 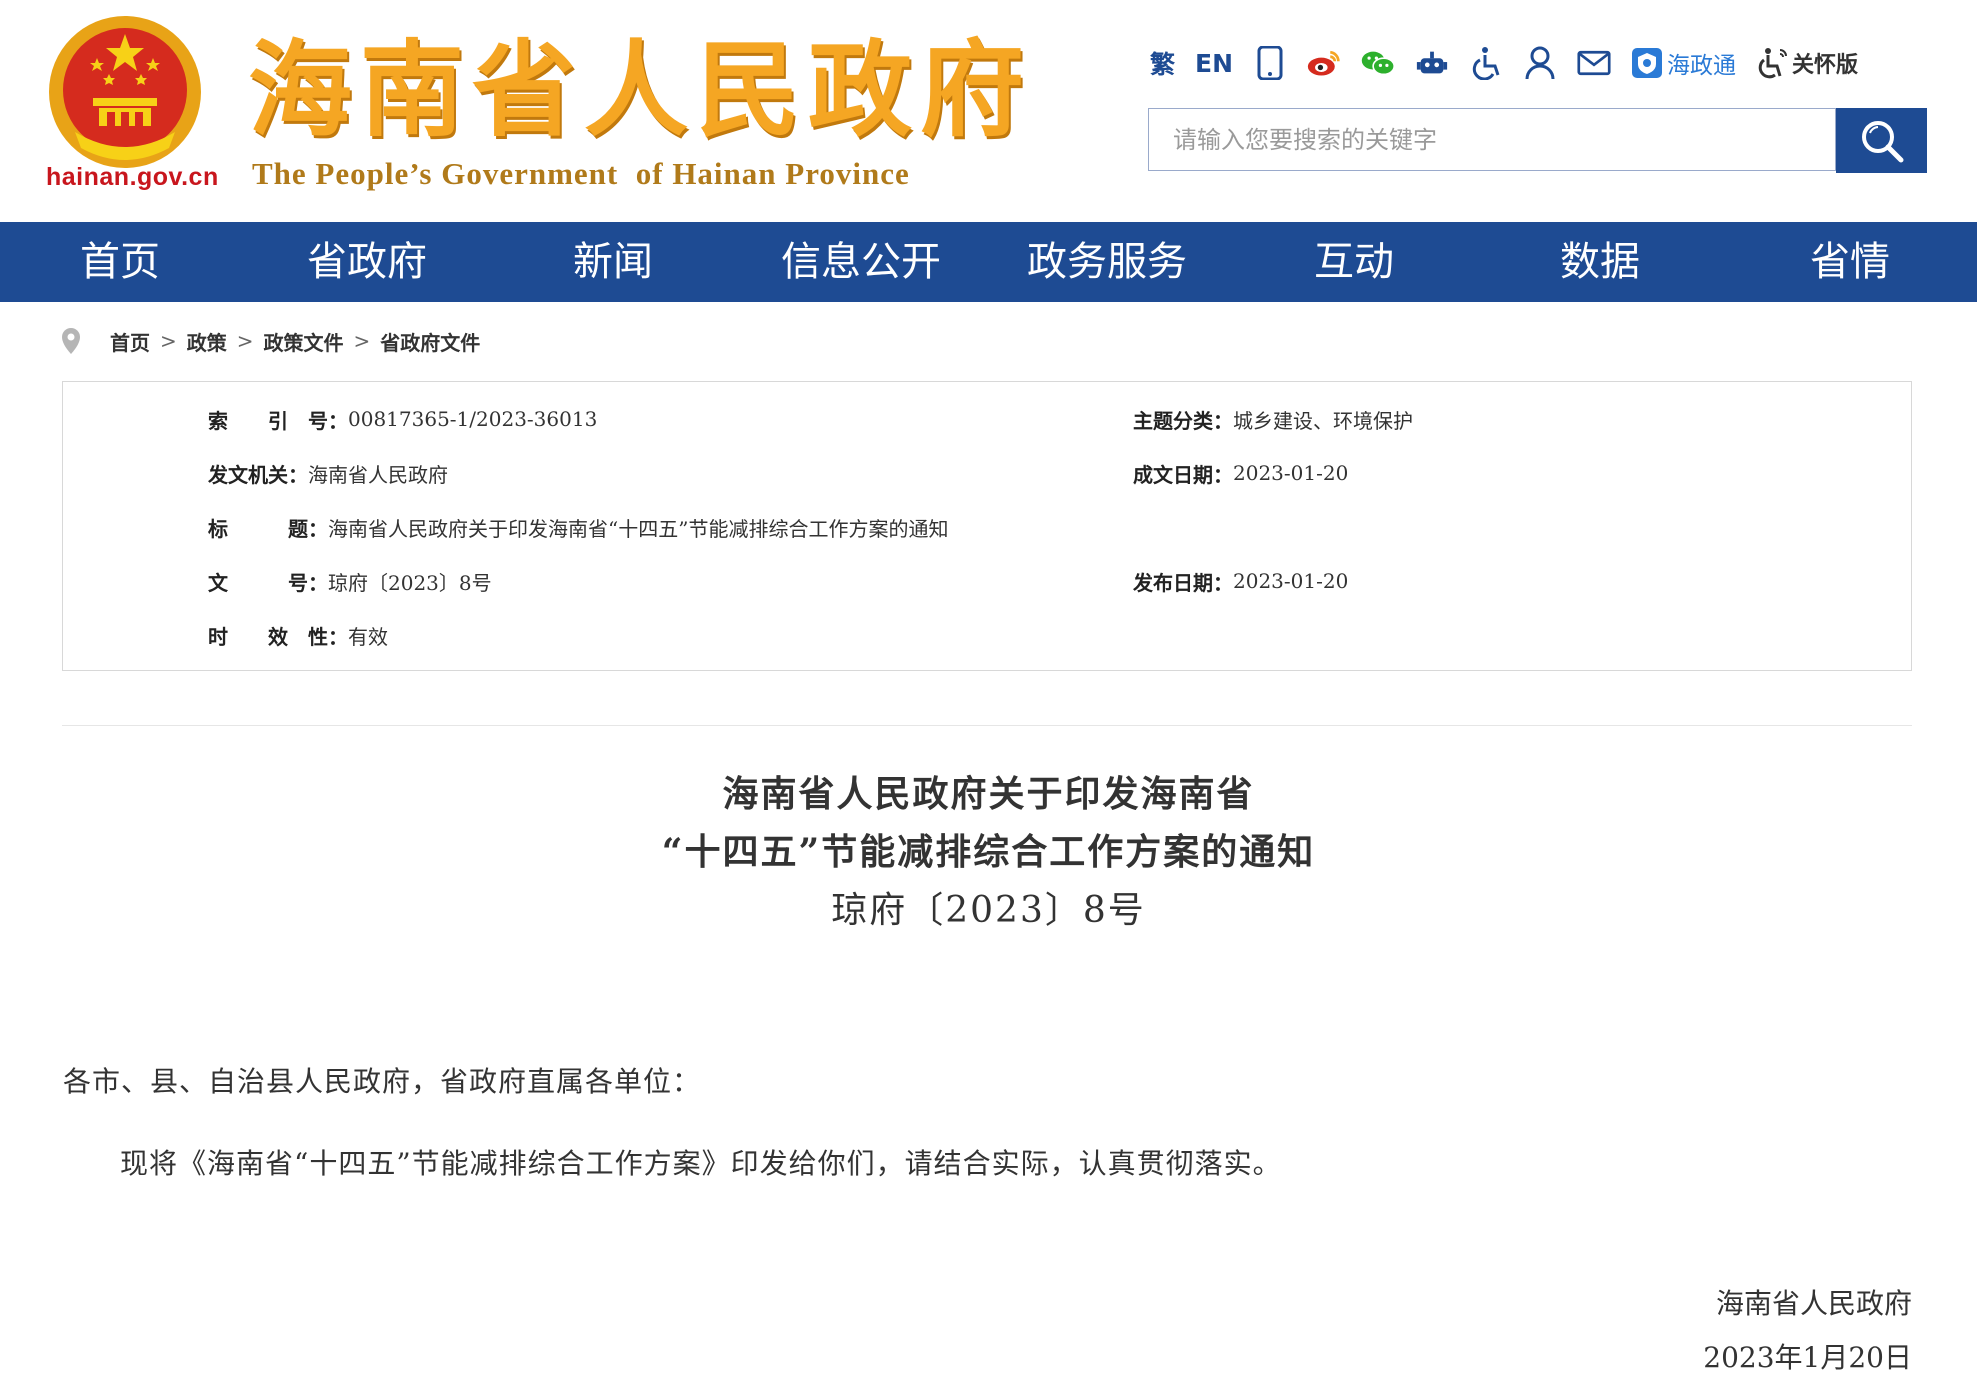 What do you see at coordinates (368, 636) in the screenshot?
I see `meta-validity-value: 有效` at bounding box center [368, 636].